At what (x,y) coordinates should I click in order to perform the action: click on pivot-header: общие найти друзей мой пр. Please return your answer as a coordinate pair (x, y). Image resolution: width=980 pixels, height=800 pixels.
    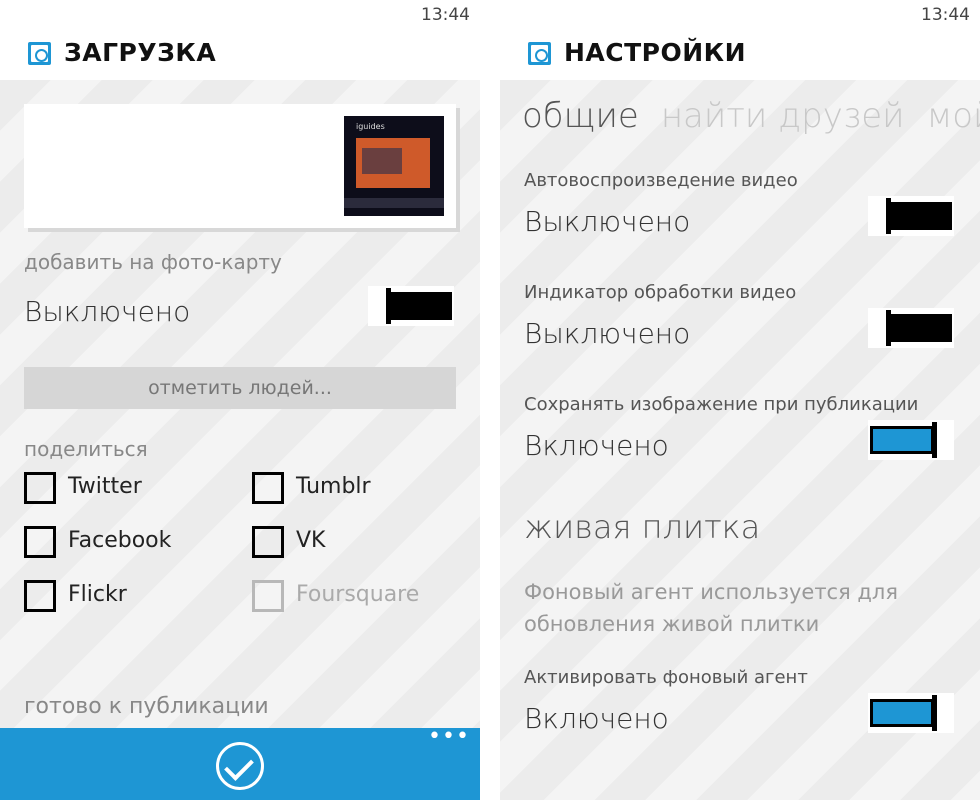
    Looking at the image, I should click on (751, 116).